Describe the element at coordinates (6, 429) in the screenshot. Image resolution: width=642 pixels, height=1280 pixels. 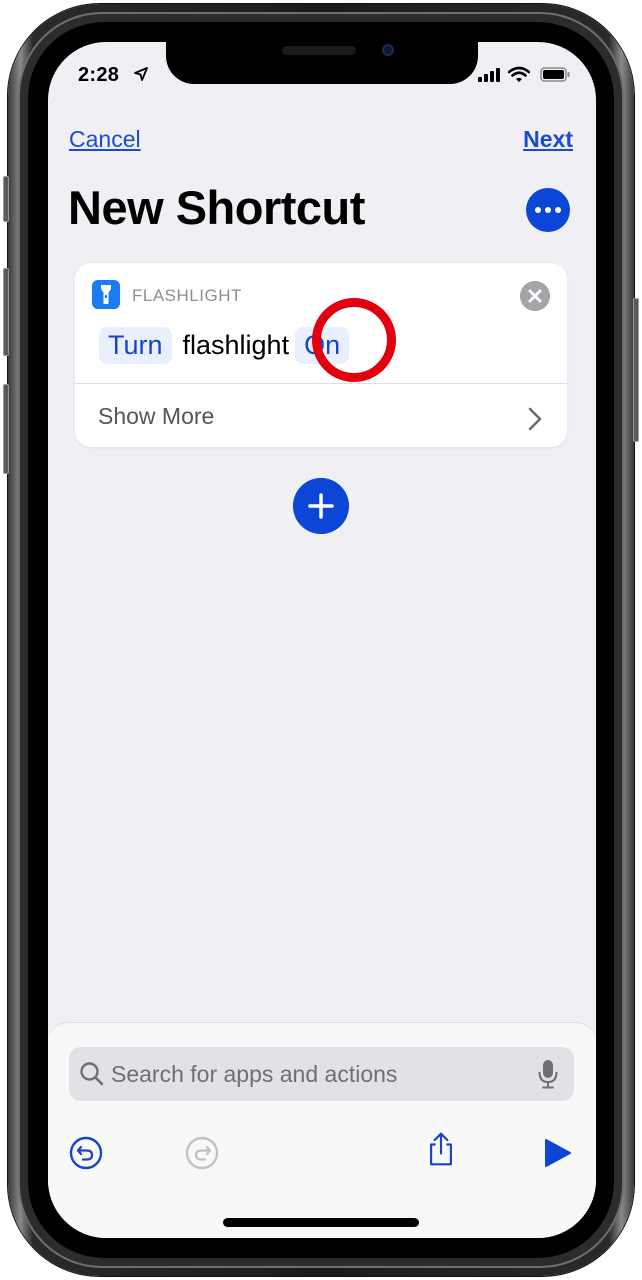
I see `volume-down-button` at that location.